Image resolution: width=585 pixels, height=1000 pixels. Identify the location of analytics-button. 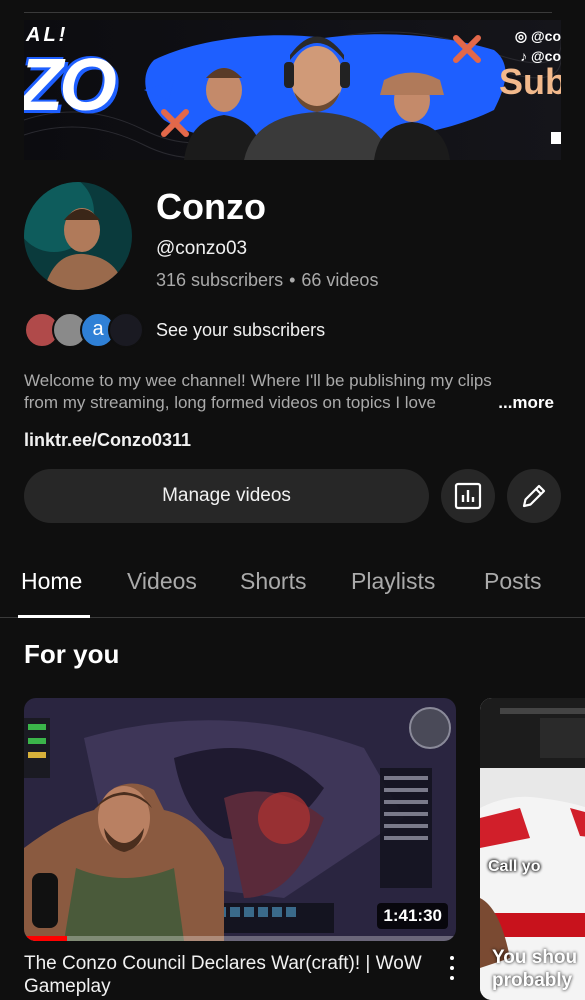
(468, 496).